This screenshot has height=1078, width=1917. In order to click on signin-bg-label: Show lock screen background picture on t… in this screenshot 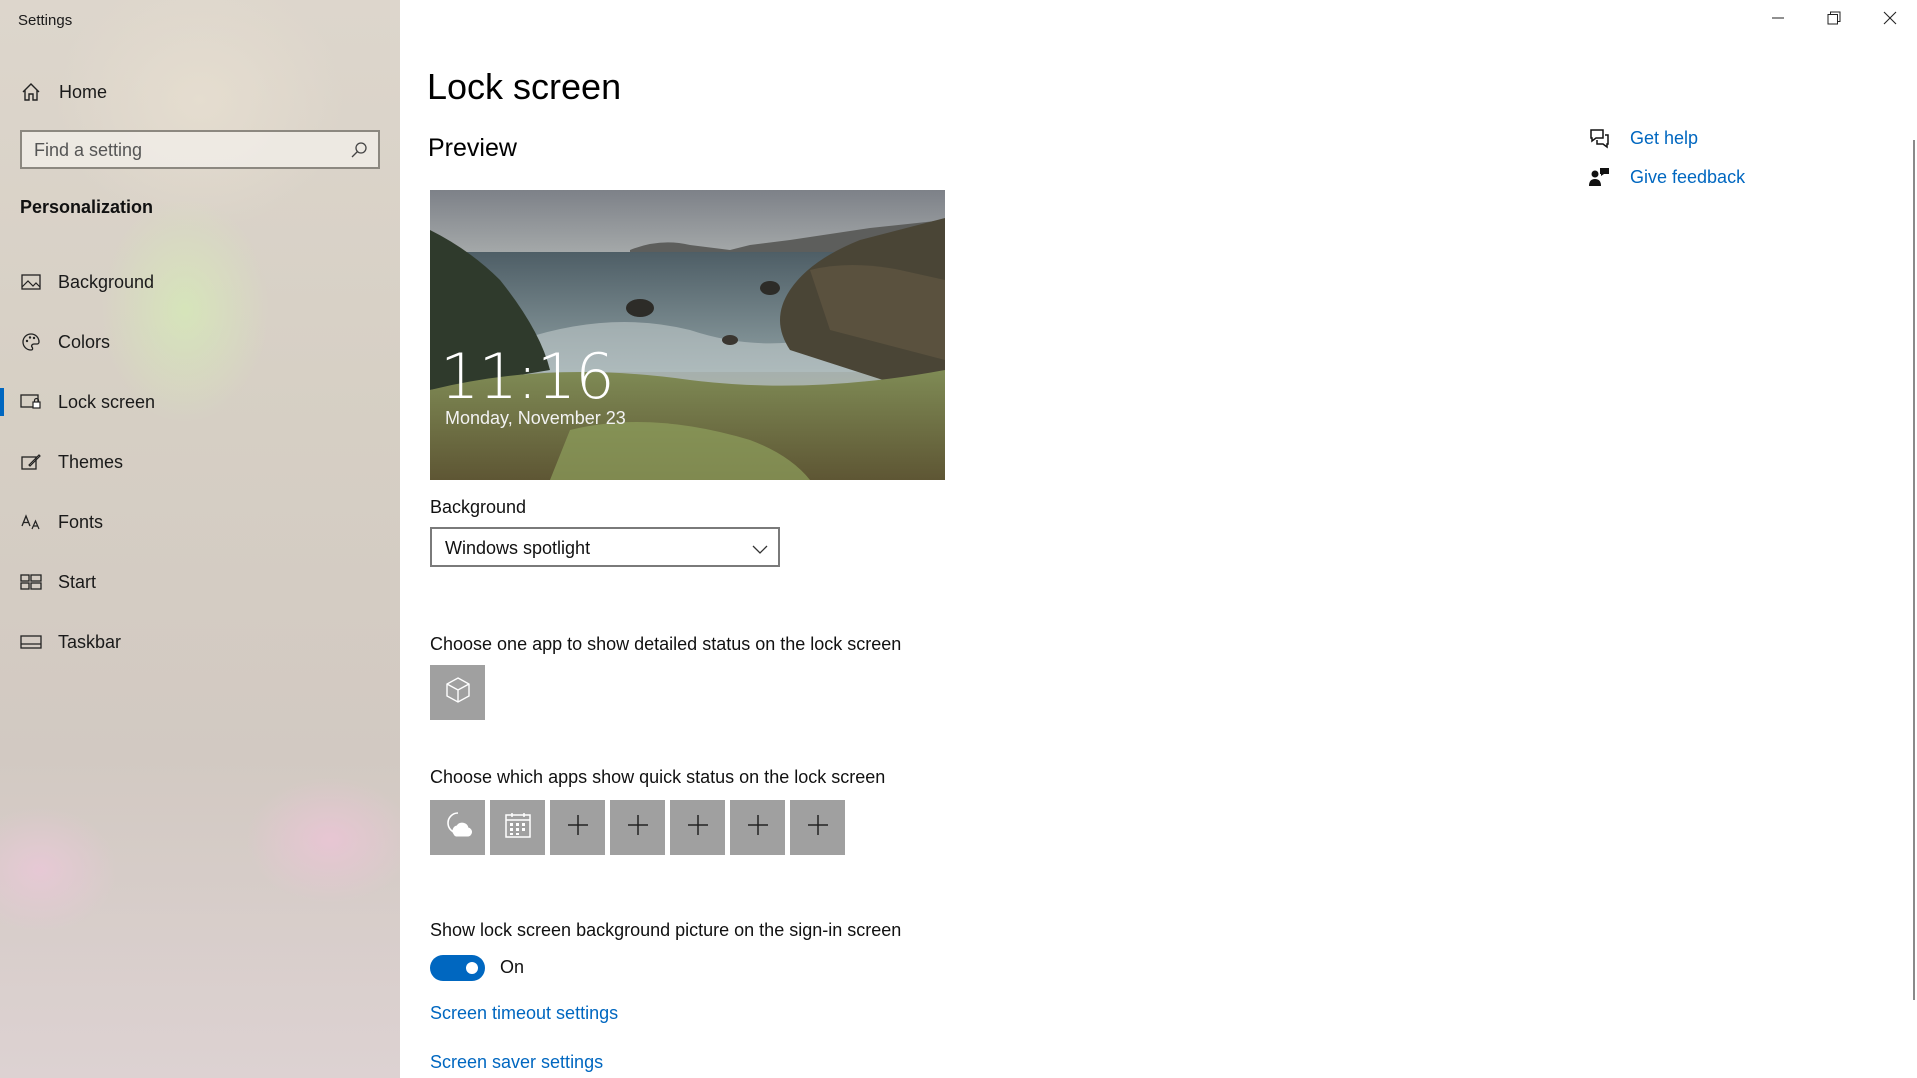, I will do `click(666, 930)`.